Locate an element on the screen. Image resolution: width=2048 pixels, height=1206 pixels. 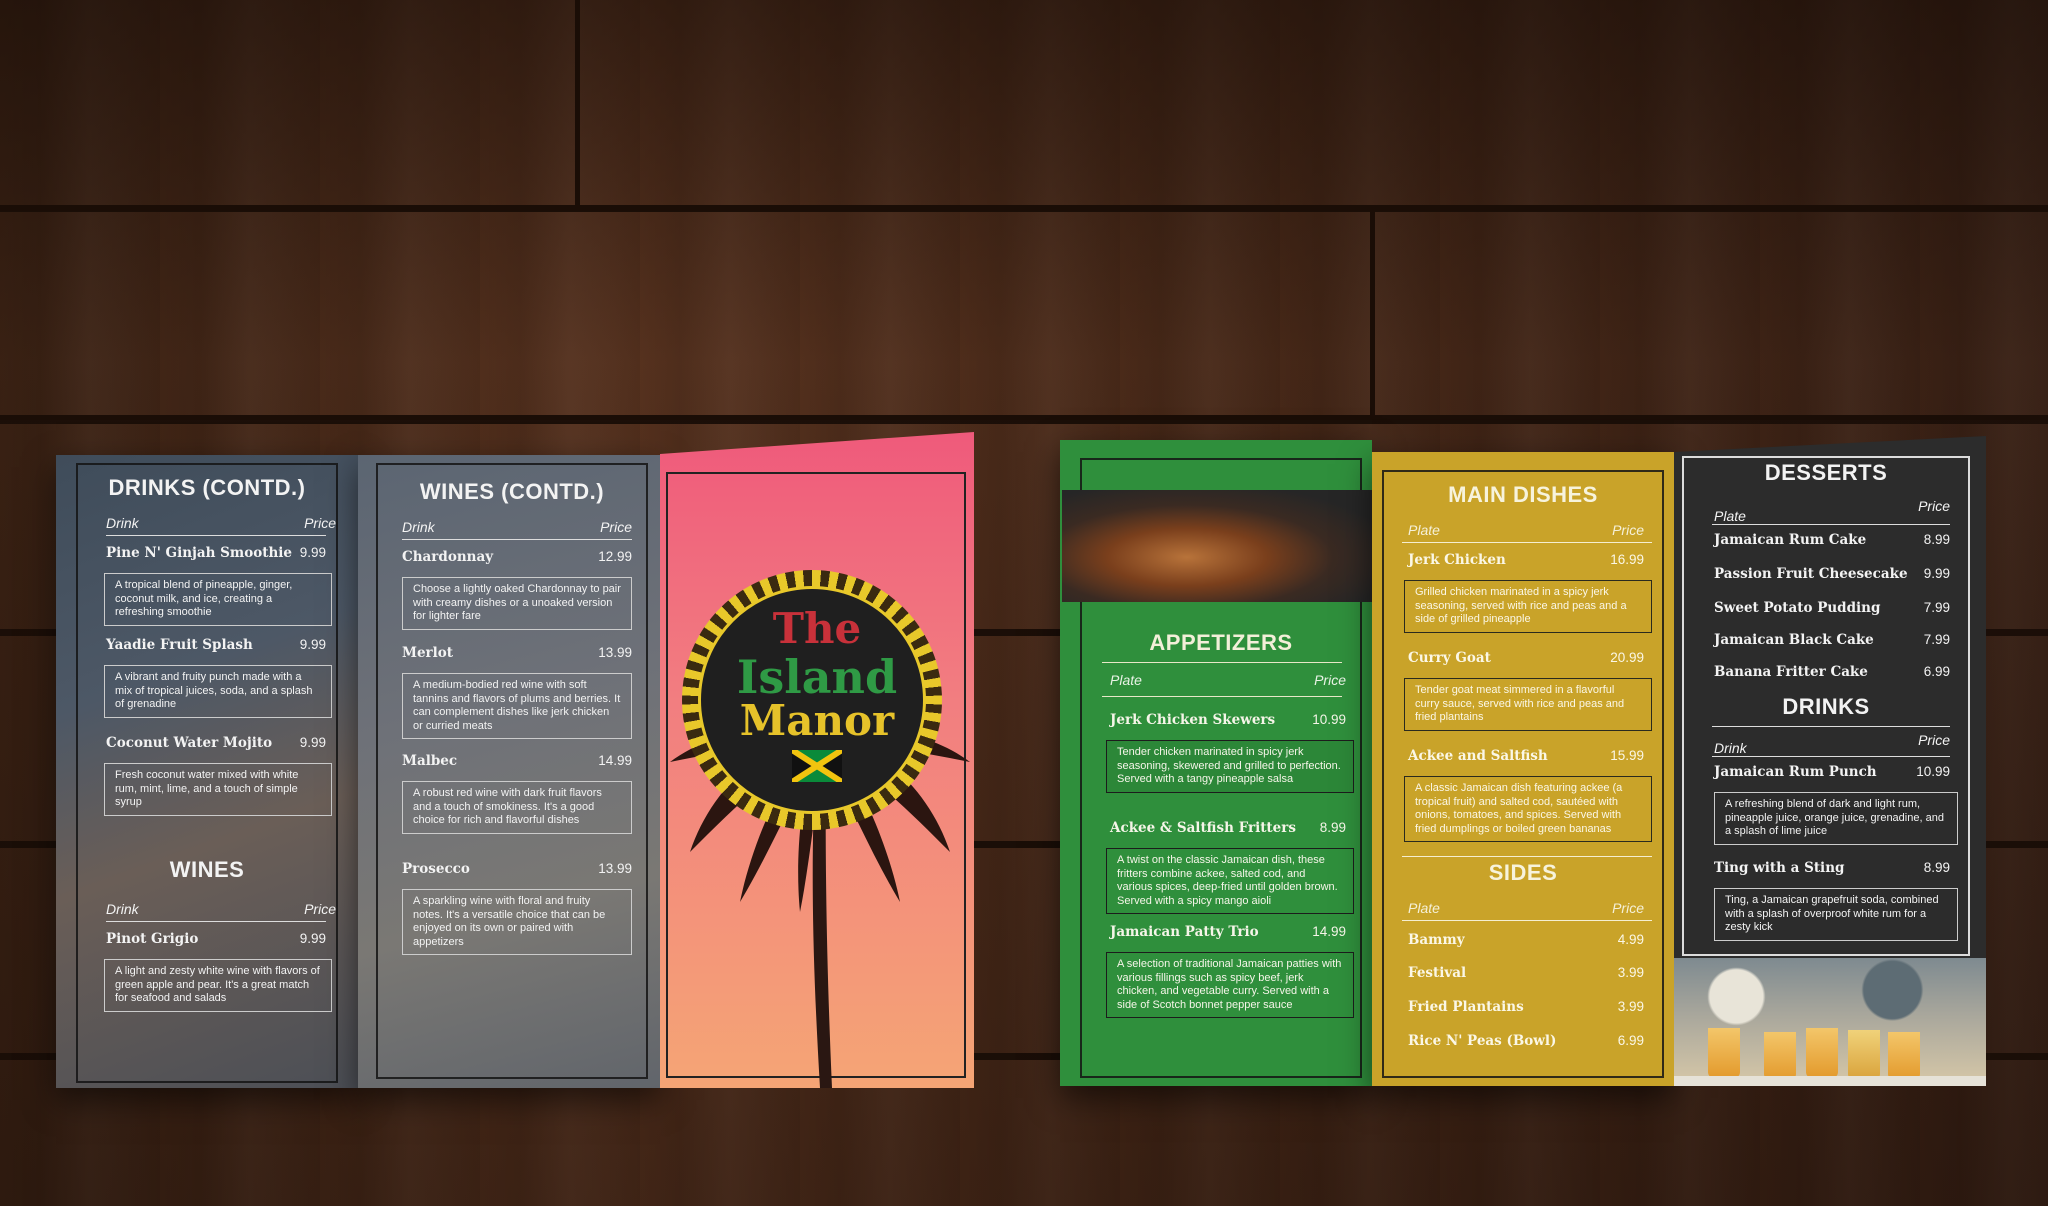
item-name: Jerk Chicken Skewers is located at coordinates (1193, 720).